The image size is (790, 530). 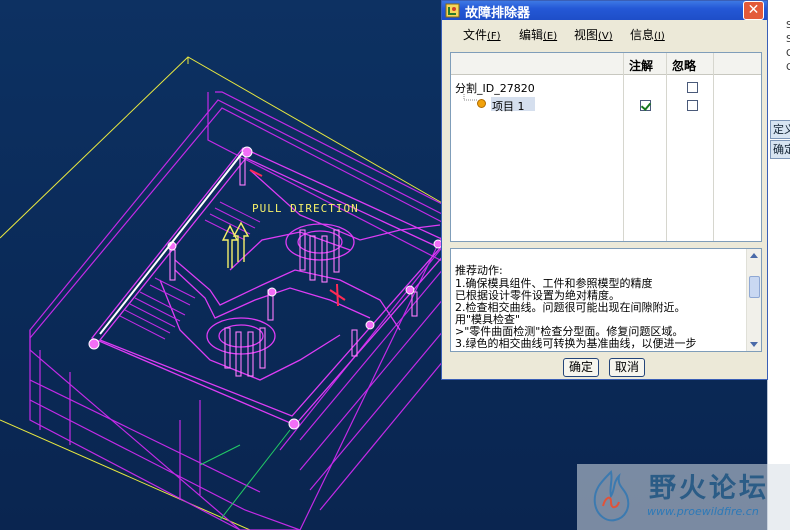 What do you see at coordinates (753, 300) in the screenshot?
I see `info-scrollbar` at bounding box center [753, 300].